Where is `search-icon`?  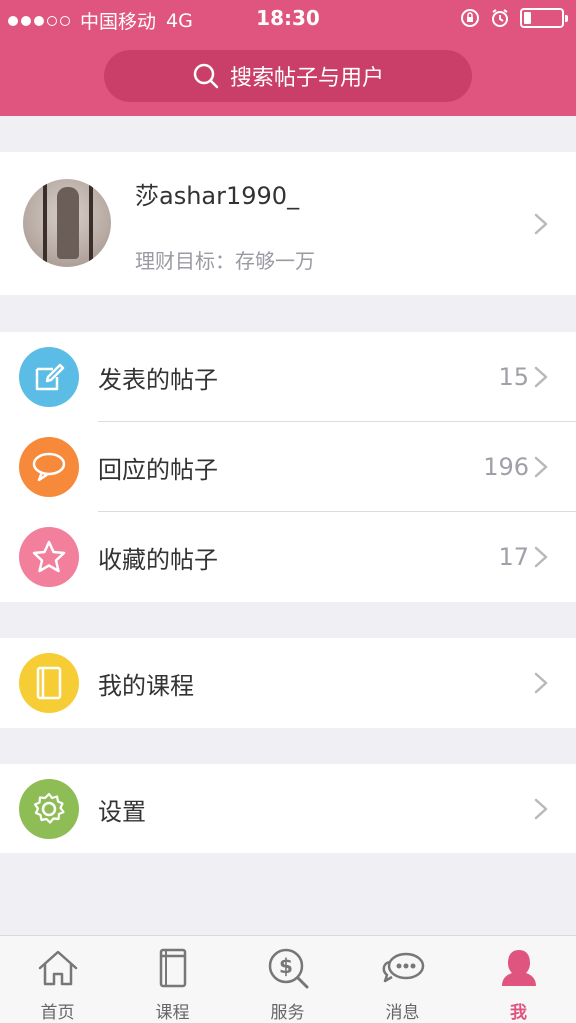
search-icon is located at coordinates (206, 76).